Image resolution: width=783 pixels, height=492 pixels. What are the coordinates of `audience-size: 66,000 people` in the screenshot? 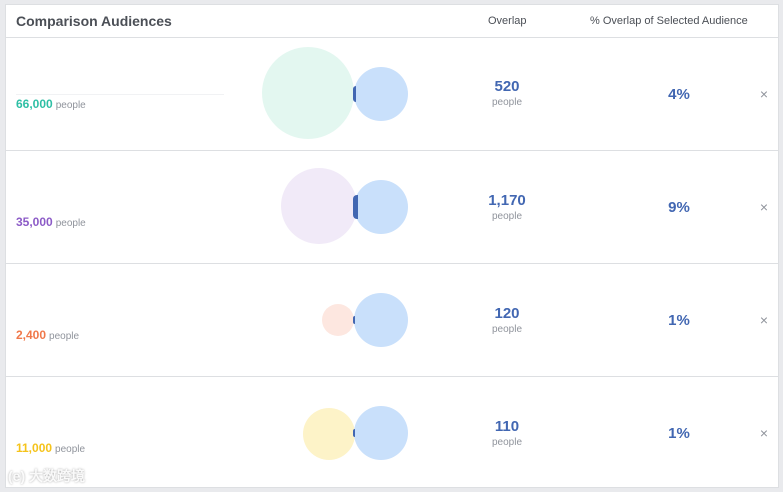 It's located at (51, 104).